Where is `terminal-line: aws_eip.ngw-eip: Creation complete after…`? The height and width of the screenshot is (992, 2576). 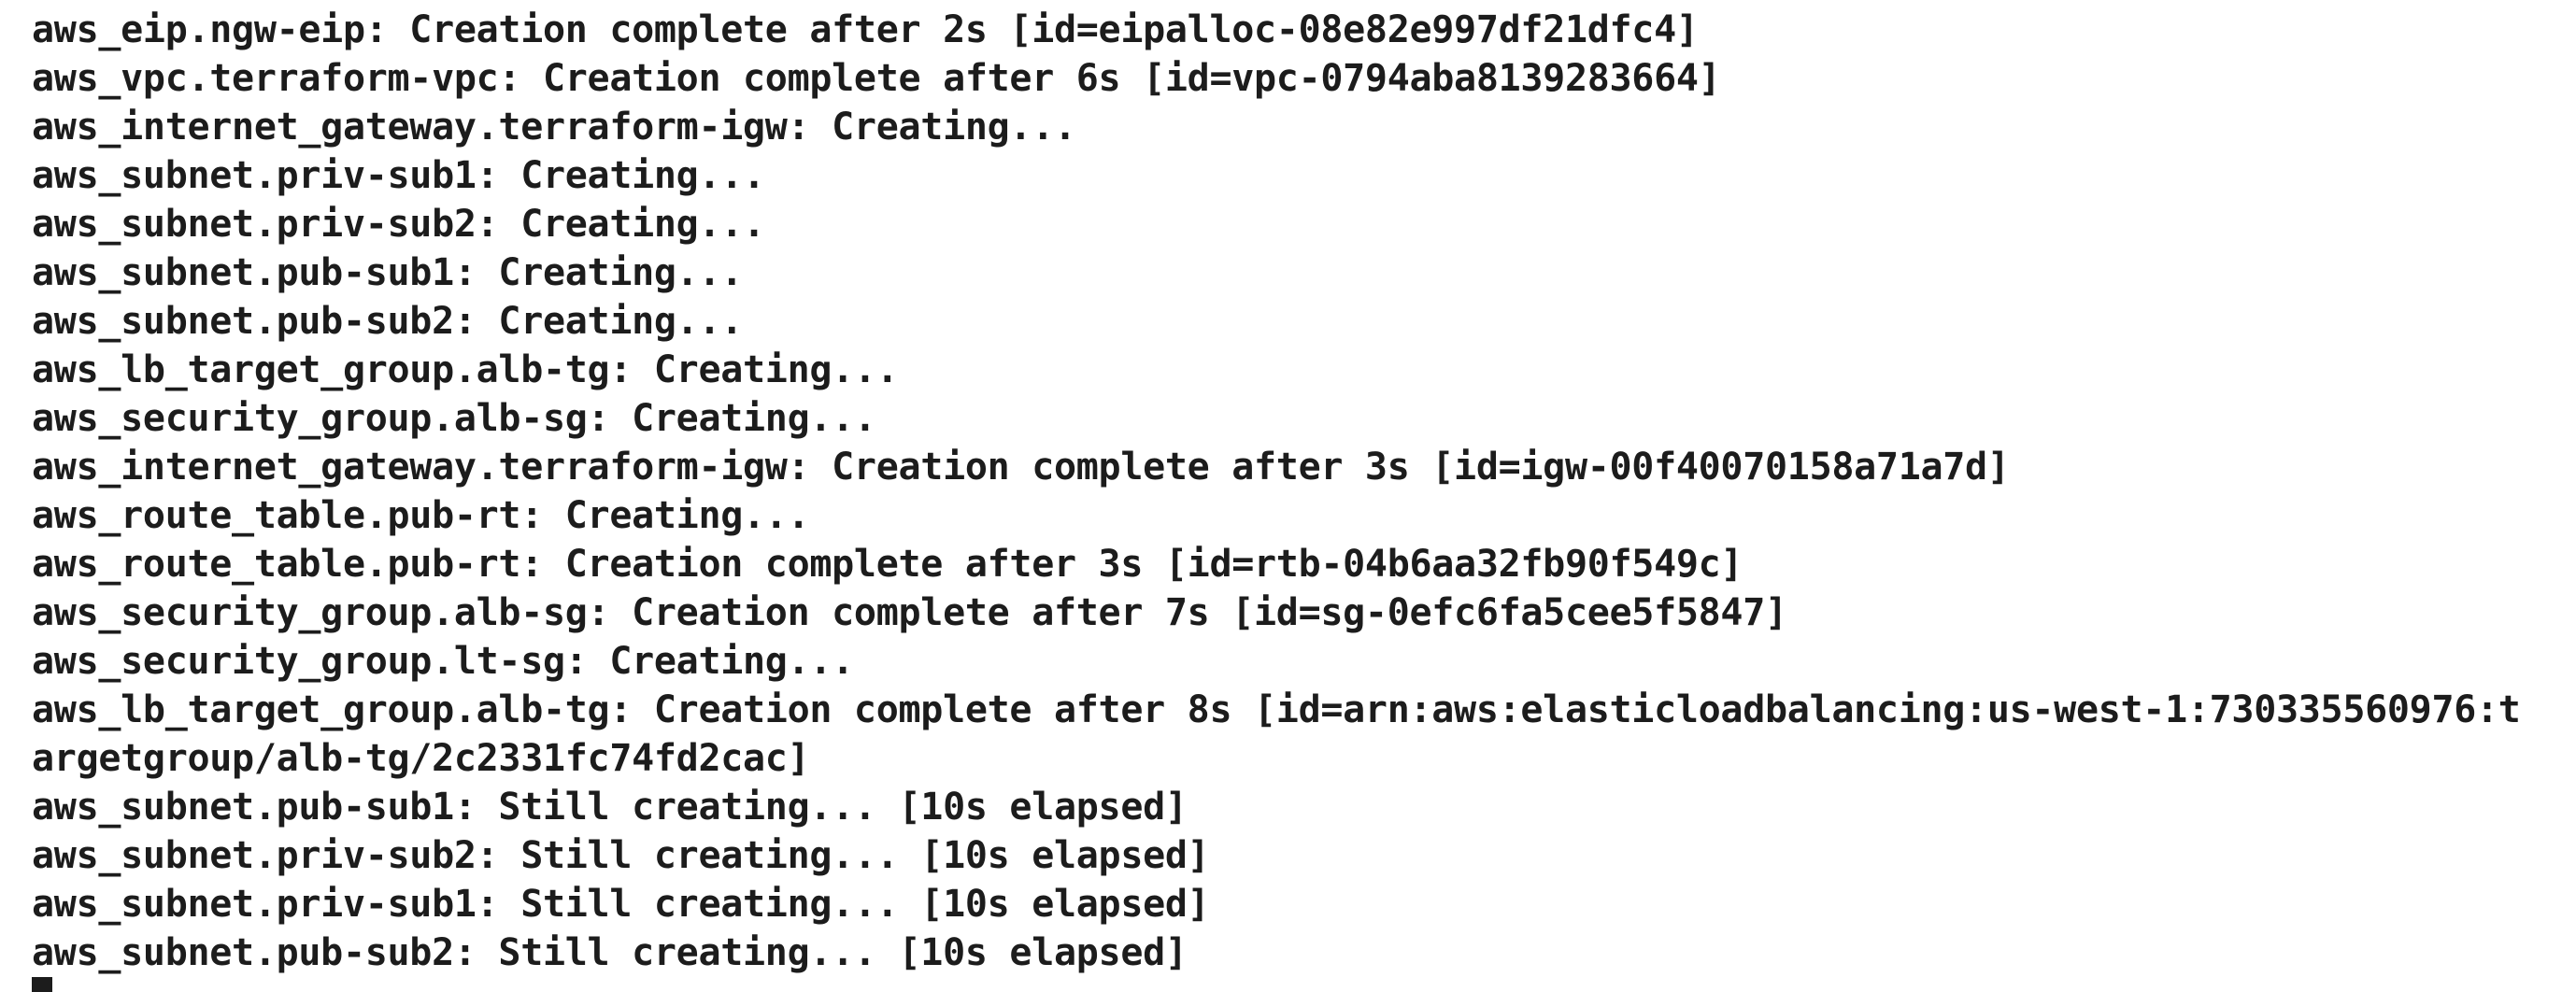
terminal-line: aws_eip.ngw-eip: Creation complete after… is located at coordinates (866, 29).